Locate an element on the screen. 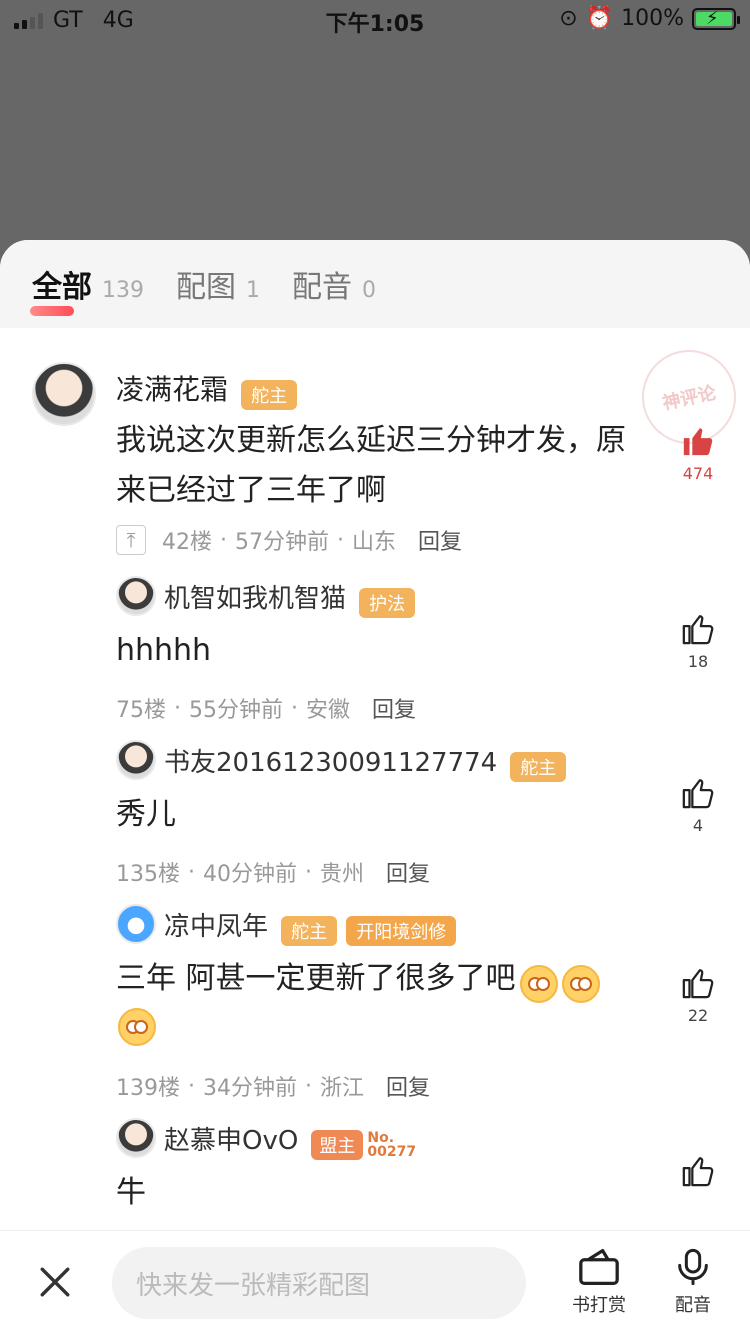 This screenshot has height=1334, width=750. comment-header: 凉中凤年 舵主 开阳境剑修 is located at coordinates (310, 926).